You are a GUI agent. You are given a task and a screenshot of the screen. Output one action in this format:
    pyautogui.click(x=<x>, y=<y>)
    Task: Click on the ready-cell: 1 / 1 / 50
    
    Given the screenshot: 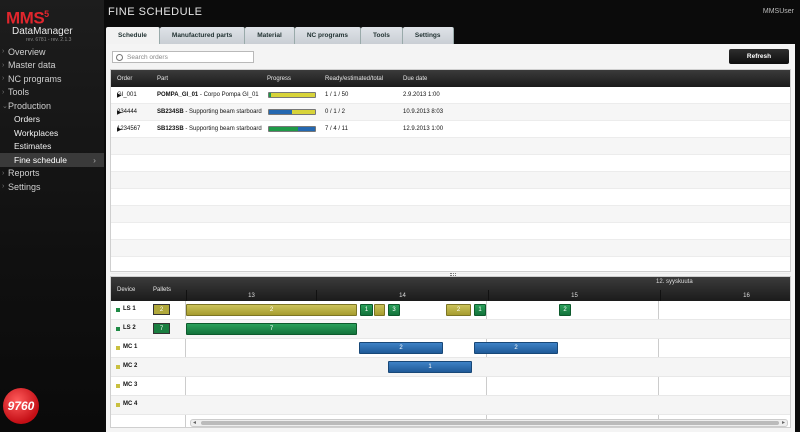 What is the action you would take?
    pyautogui.click(x=337, y=95)
    